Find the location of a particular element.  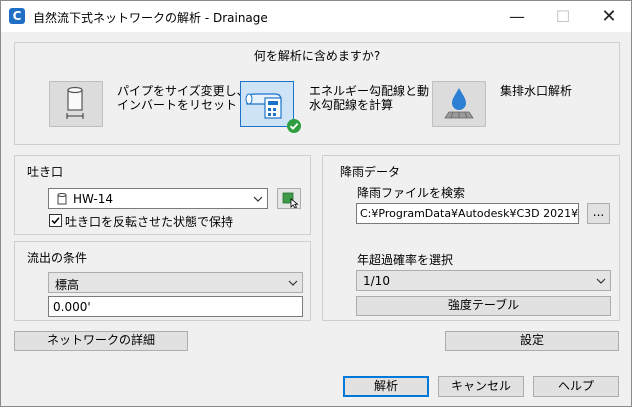

energy-grade-tile is located at coordinates (270, 107).